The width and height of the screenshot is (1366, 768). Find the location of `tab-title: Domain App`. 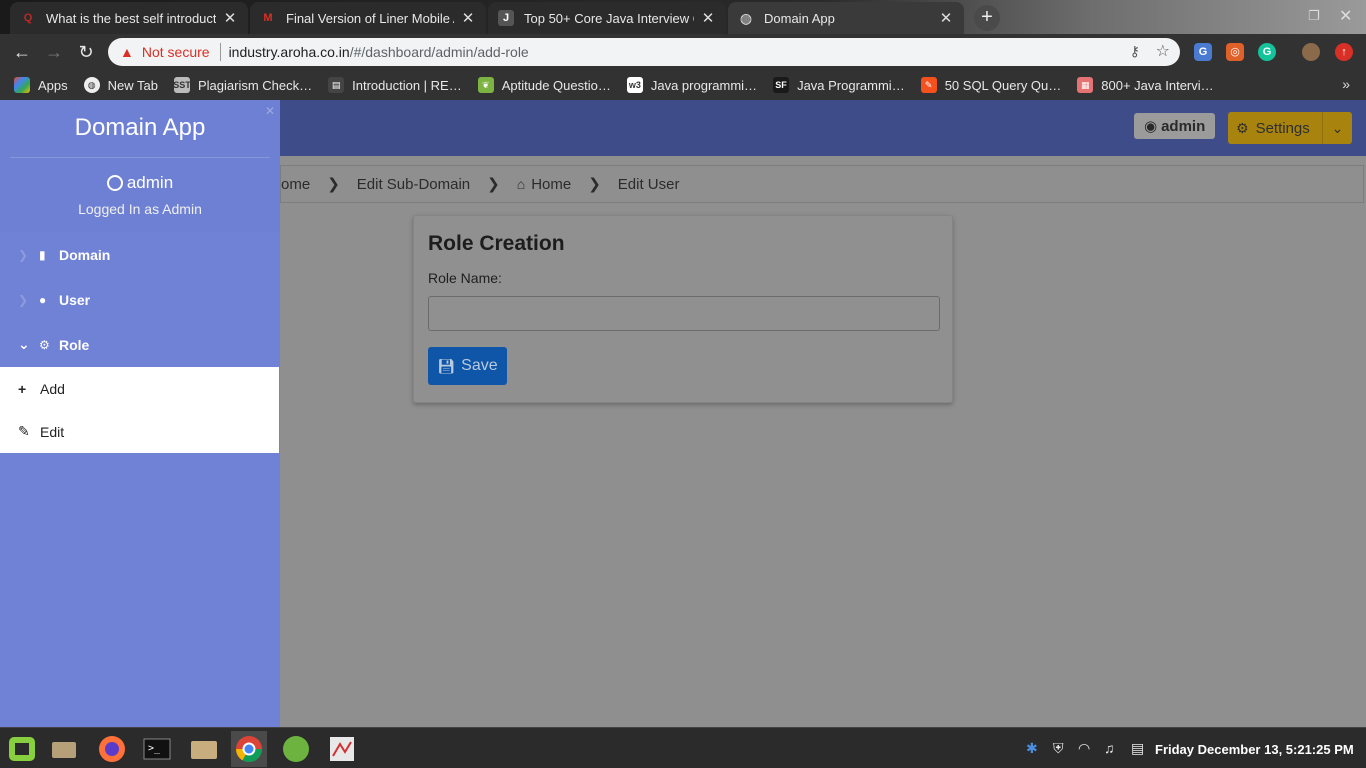

tab-title: Domain App is located at coordinates (799, 18).